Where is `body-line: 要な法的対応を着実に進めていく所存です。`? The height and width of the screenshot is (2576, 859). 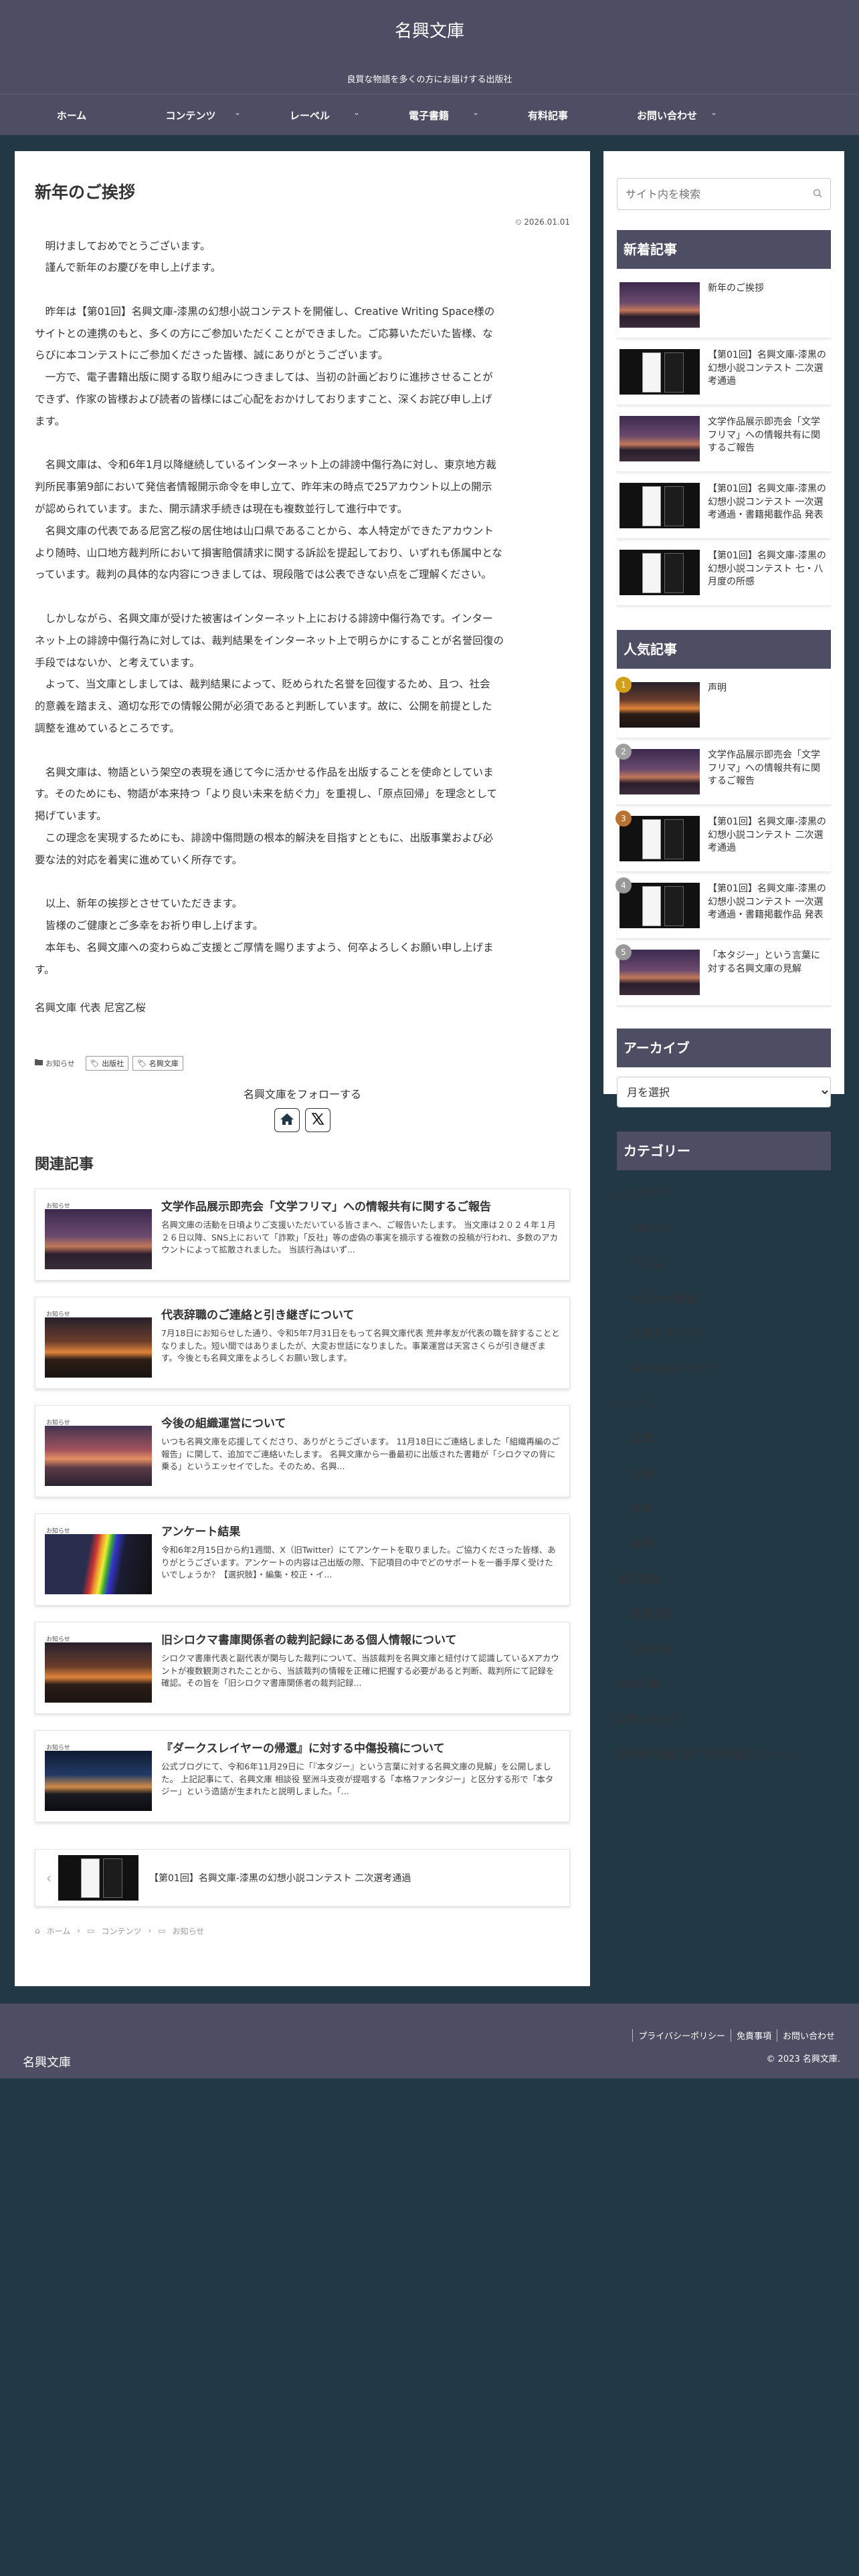 body-line: 要な法的対応を着実に進めていく所存です。 is located at coordinates (139, 859).